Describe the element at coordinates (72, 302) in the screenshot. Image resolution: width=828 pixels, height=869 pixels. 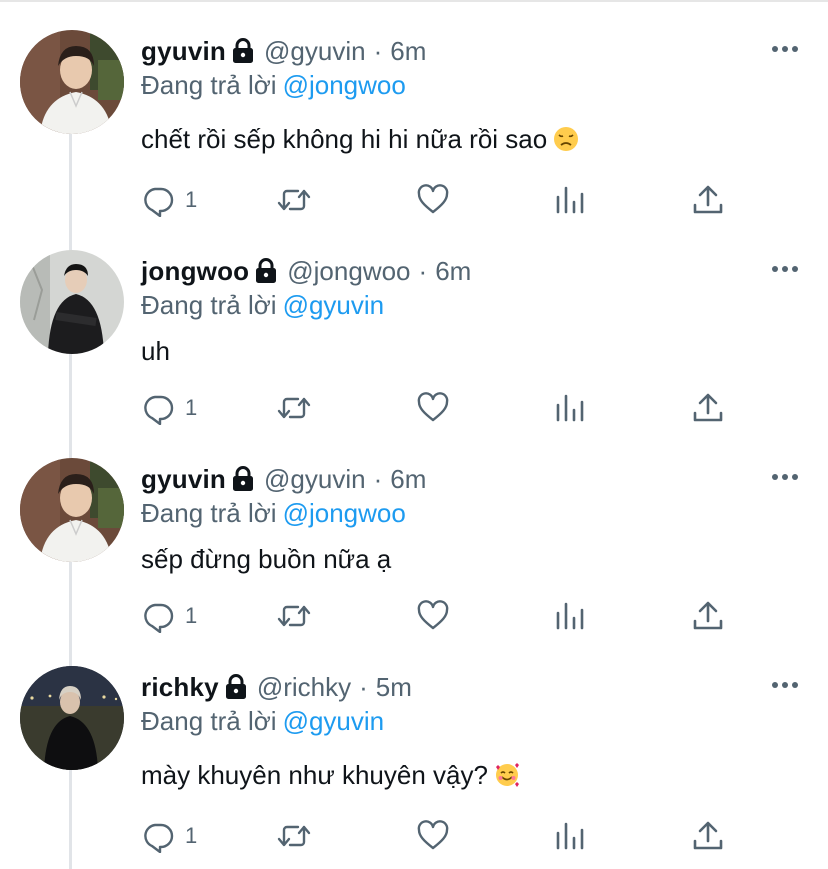
I see `avatar-jongwoo` at that location.